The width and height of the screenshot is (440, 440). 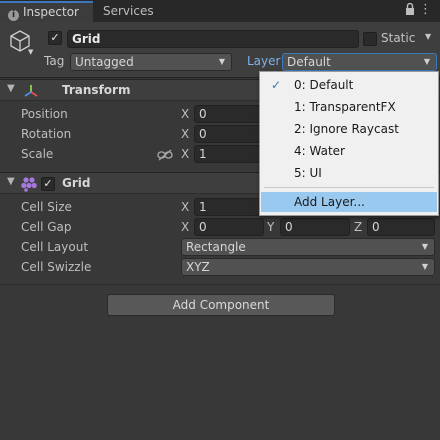 What do you see at coordinates (349, 173) in the screenshot?
I see `layer-menu-item-ui: 5: UI` at bounding box center [349, 173].